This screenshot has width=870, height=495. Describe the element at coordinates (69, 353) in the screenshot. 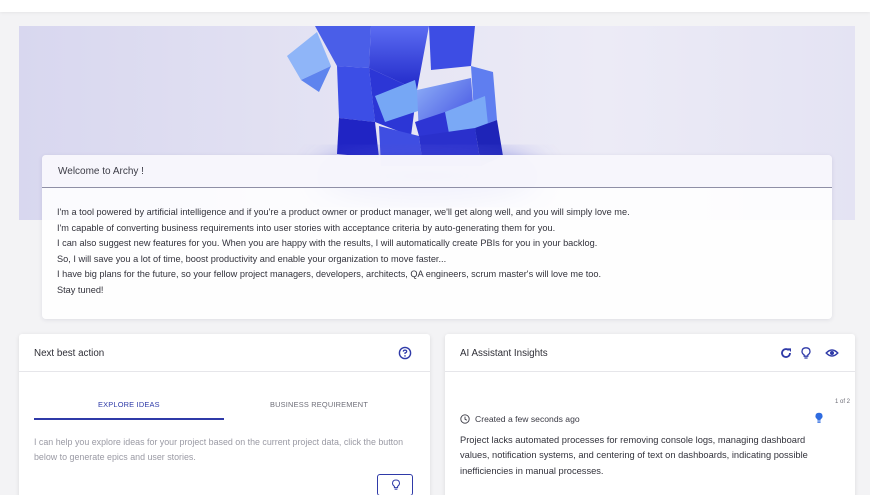

I see `next-best-action-title: Next best action` at that location.